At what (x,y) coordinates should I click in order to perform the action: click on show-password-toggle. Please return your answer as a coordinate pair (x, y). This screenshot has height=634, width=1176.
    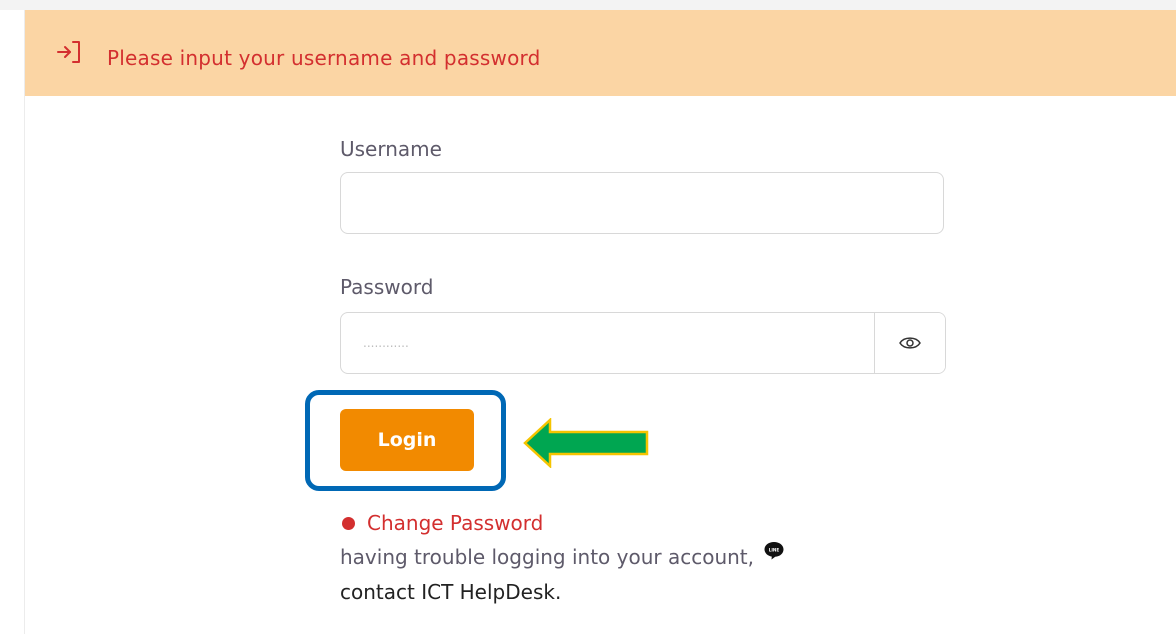
    Looking at the image, I should click on (909, 343).